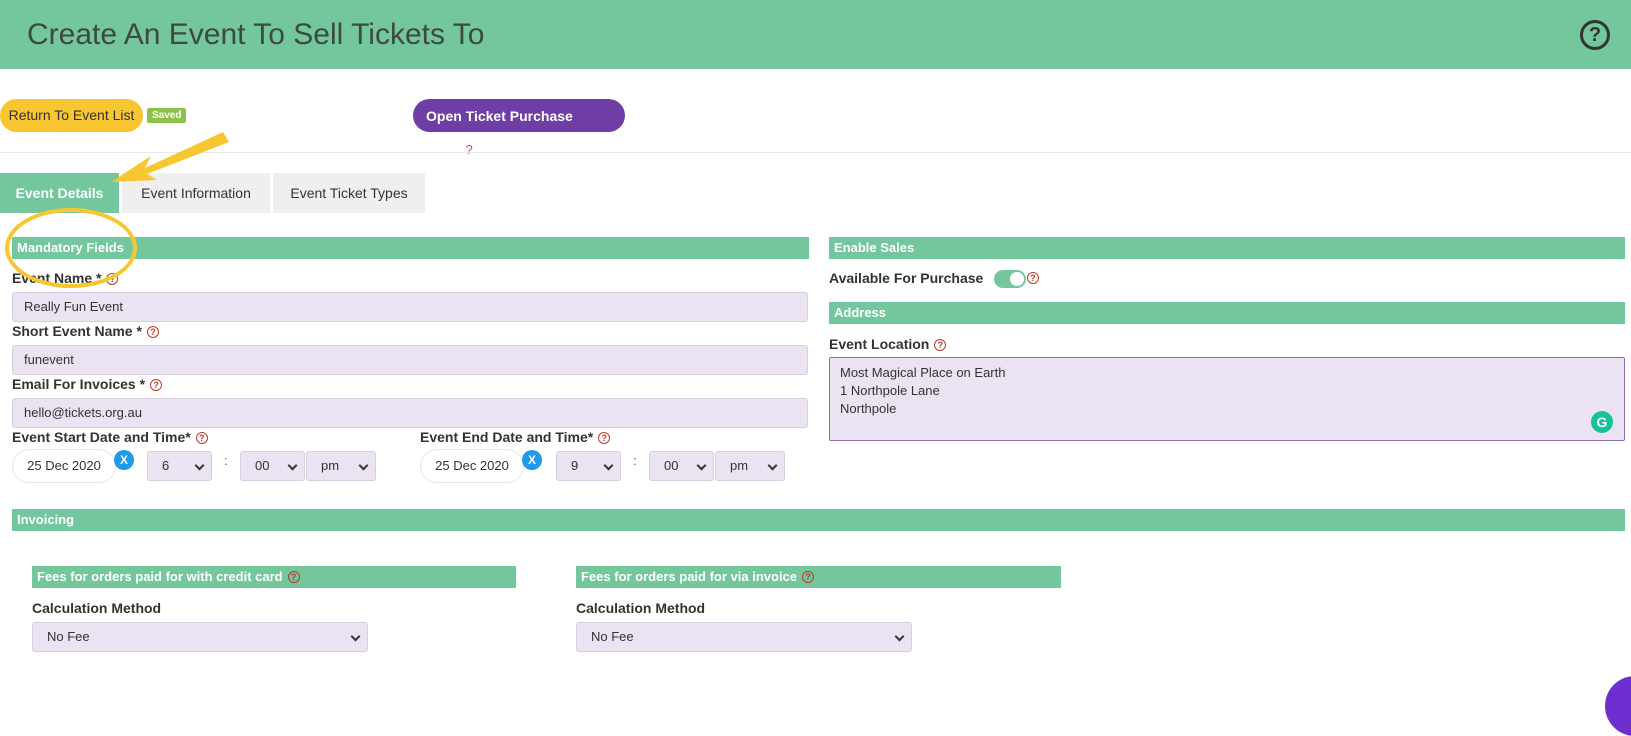 The width and height of the screenshot is (1631, 736). Describe the element at coordinates (818, 520) in the screenshot. I see `invoicing-header: Invoicing` at that location.